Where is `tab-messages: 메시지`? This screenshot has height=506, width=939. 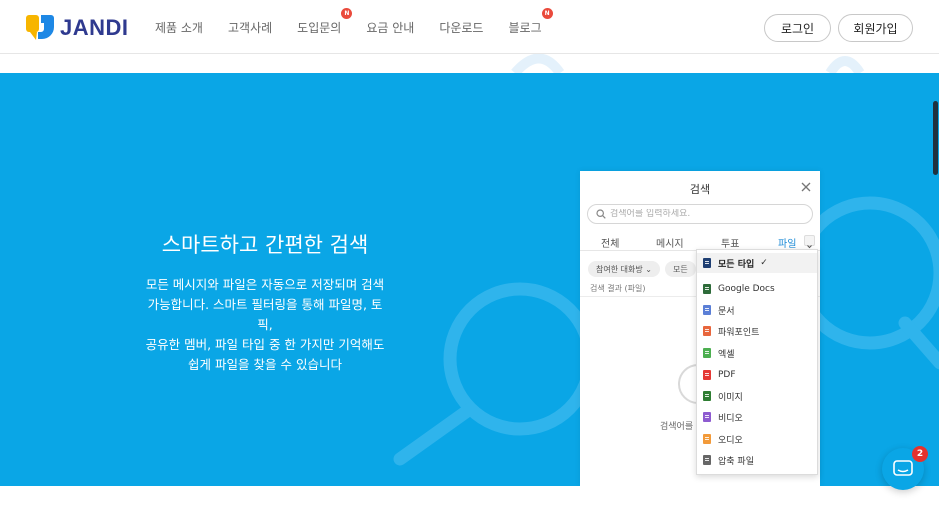 tab-messages: 메시지 is located at coordinates (670, 242).